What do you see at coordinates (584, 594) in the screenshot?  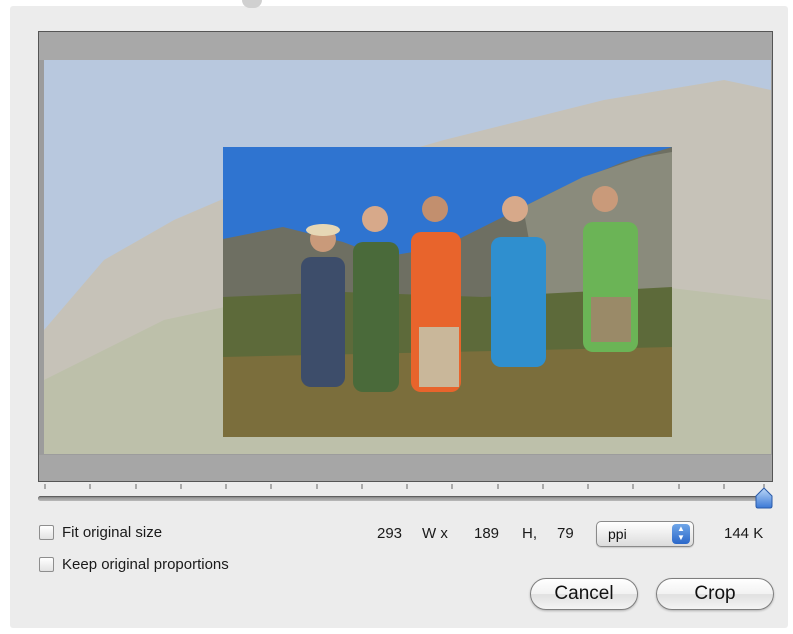 I see `cancel-button: Cancel` at bounding box center [584, 594].